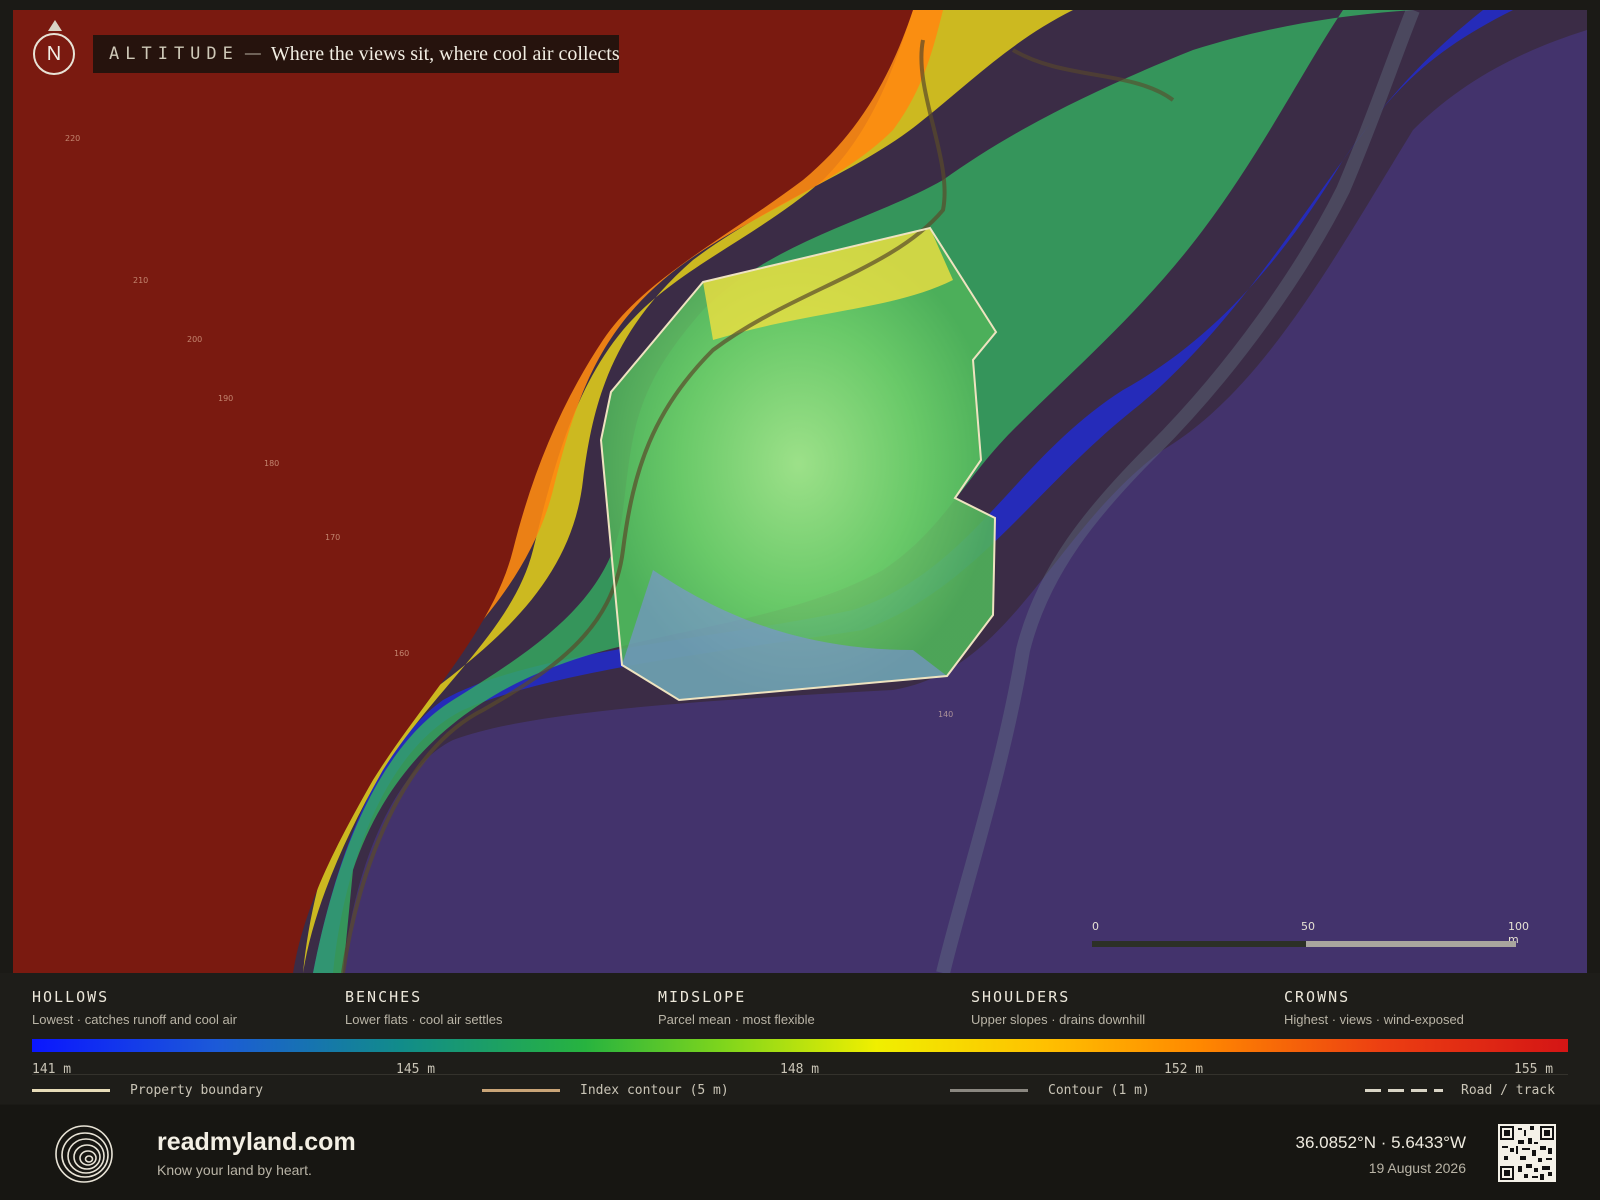 This screenshot has height=1200, width=1600. I want to click on class-desc: Lowest · catches runoff and cool air, so click(134, 1019).